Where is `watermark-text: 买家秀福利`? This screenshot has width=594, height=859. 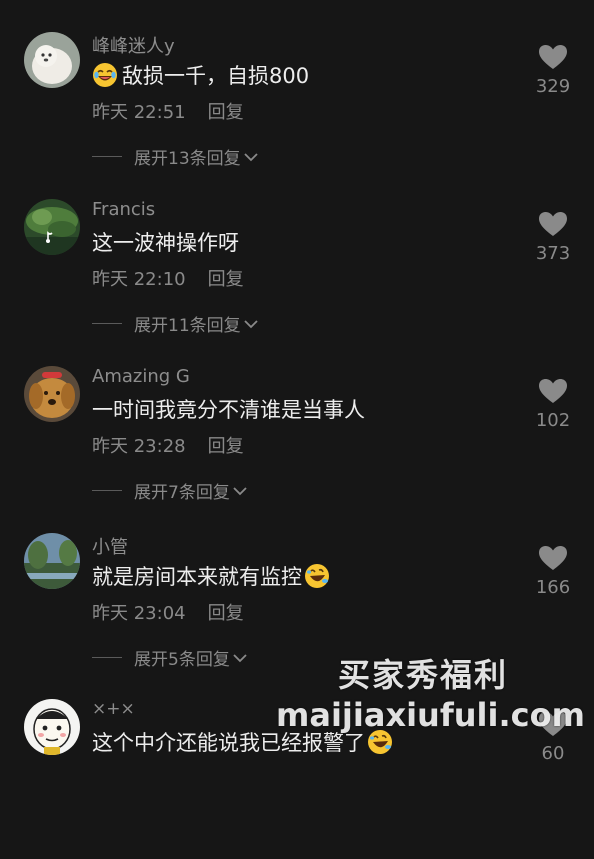
watermark-text: 买家秀福利 is located at coordinates (423, 675).